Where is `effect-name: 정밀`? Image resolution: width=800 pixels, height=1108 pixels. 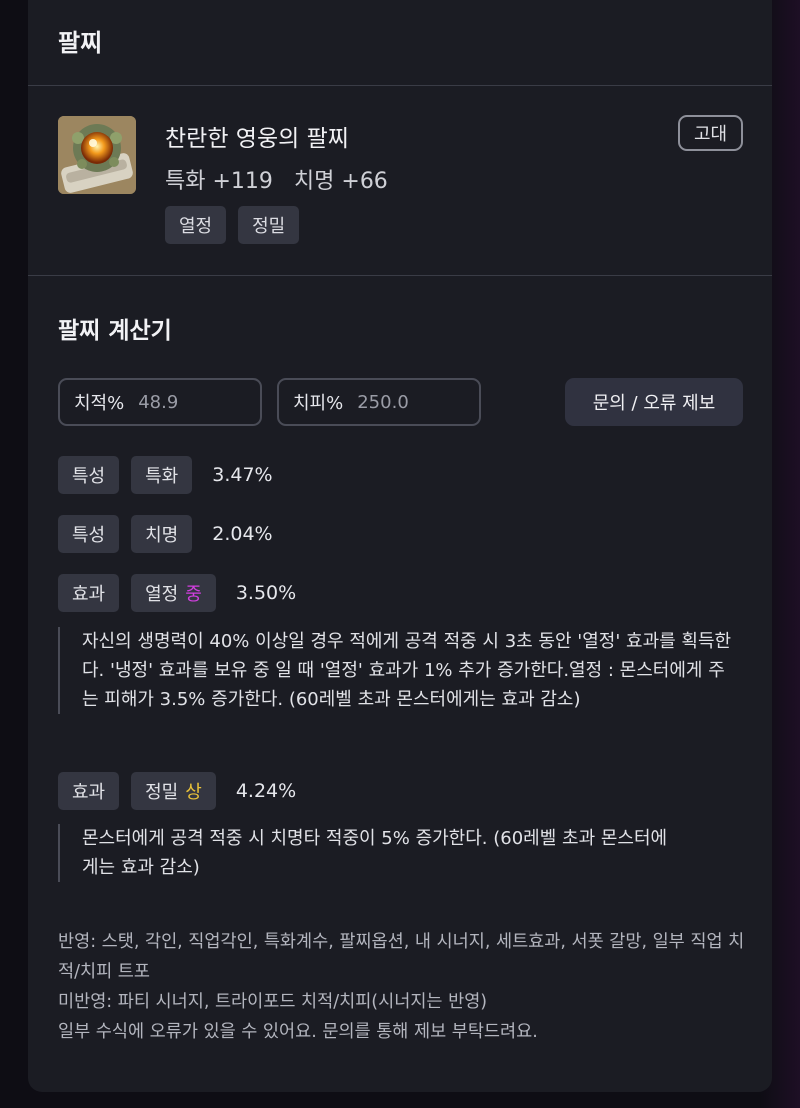
effect-name: 정밀 is located at coordinates (162, 792).